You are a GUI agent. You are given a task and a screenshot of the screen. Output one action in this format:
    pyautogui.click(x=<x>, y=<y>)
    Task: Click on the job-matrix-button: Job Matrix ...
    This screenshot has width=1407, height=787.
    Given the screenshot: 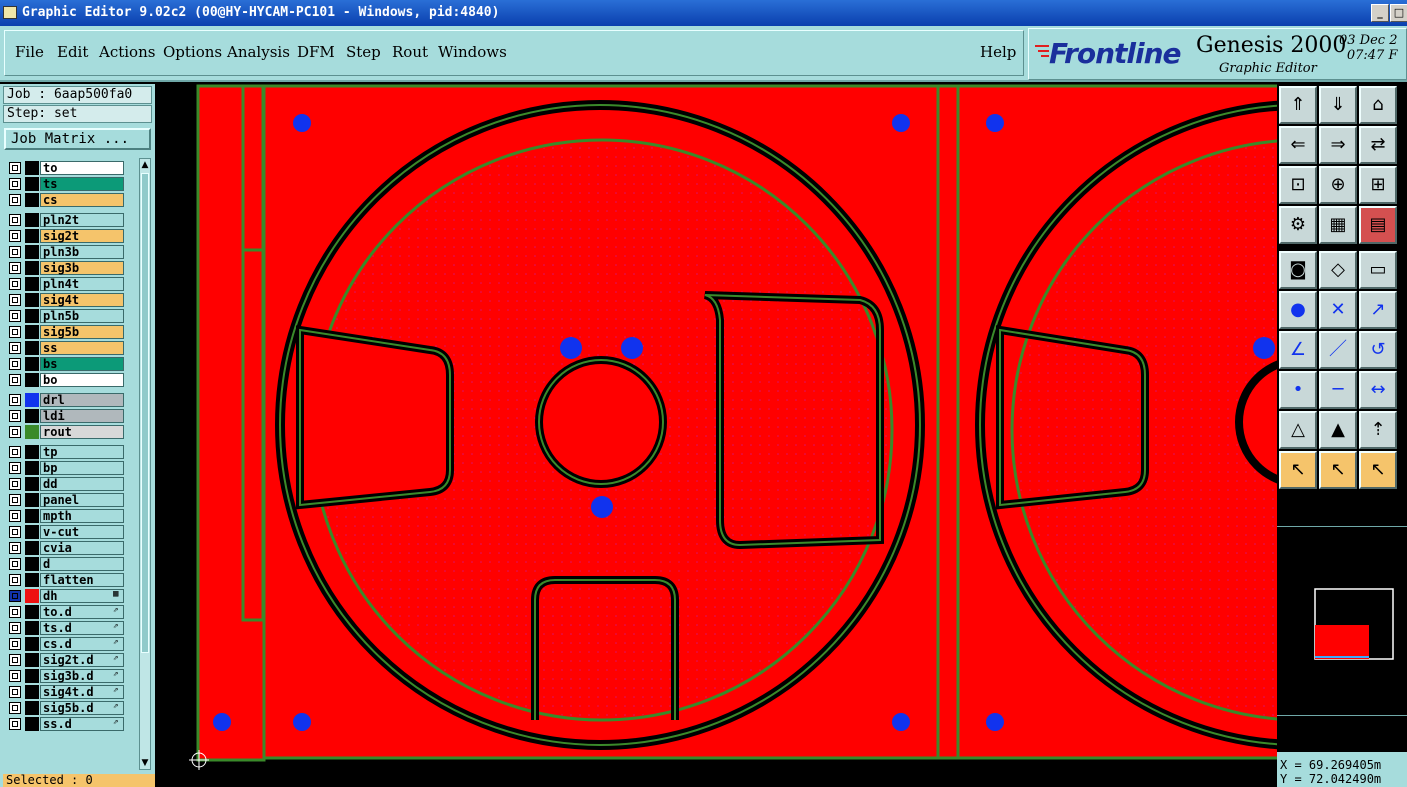 What is the action you would take?
    pyautogui.click(x=77, y=139)
    